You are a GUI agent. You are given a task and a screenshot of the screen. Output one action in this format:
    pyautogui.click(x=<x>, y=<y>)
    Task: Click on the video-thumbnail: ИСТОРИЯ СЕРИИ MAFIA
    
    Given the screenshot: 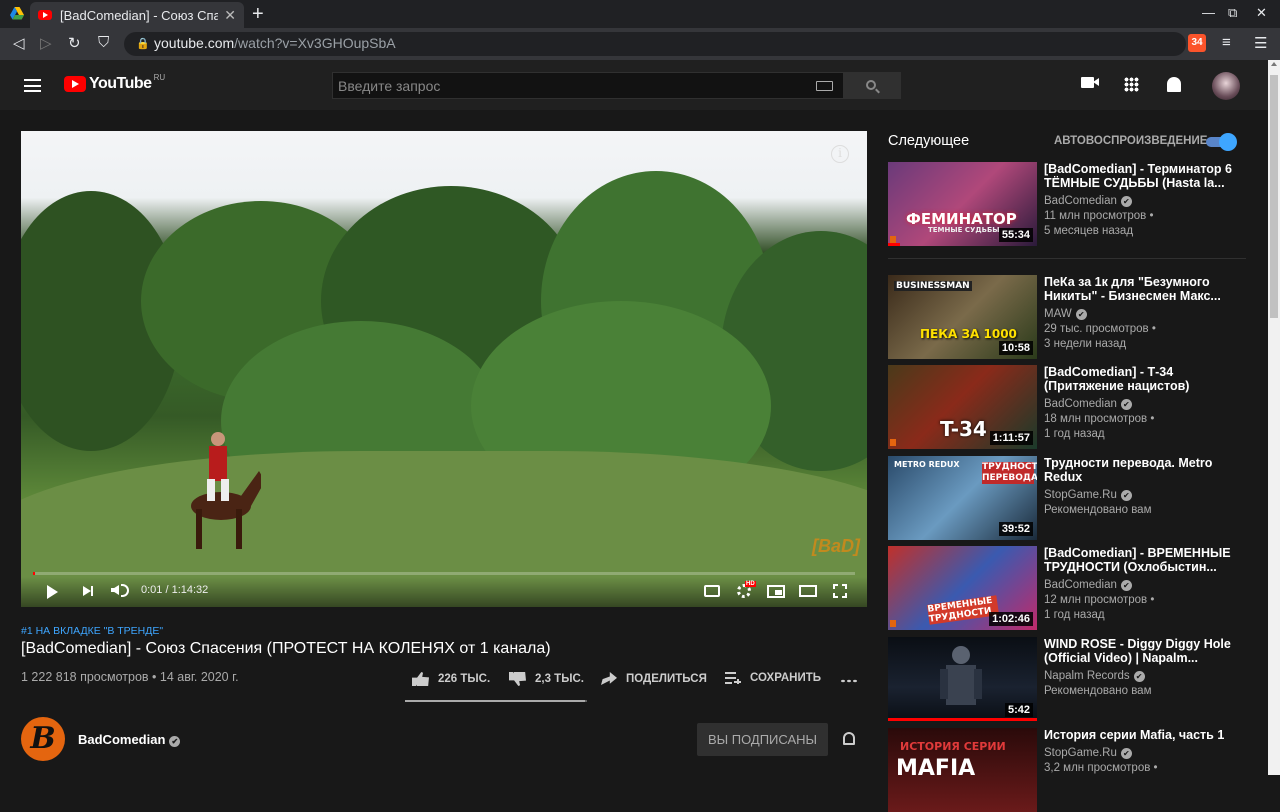 What is the action you would take?
    pyautogui.click(x=962, y=770)
    